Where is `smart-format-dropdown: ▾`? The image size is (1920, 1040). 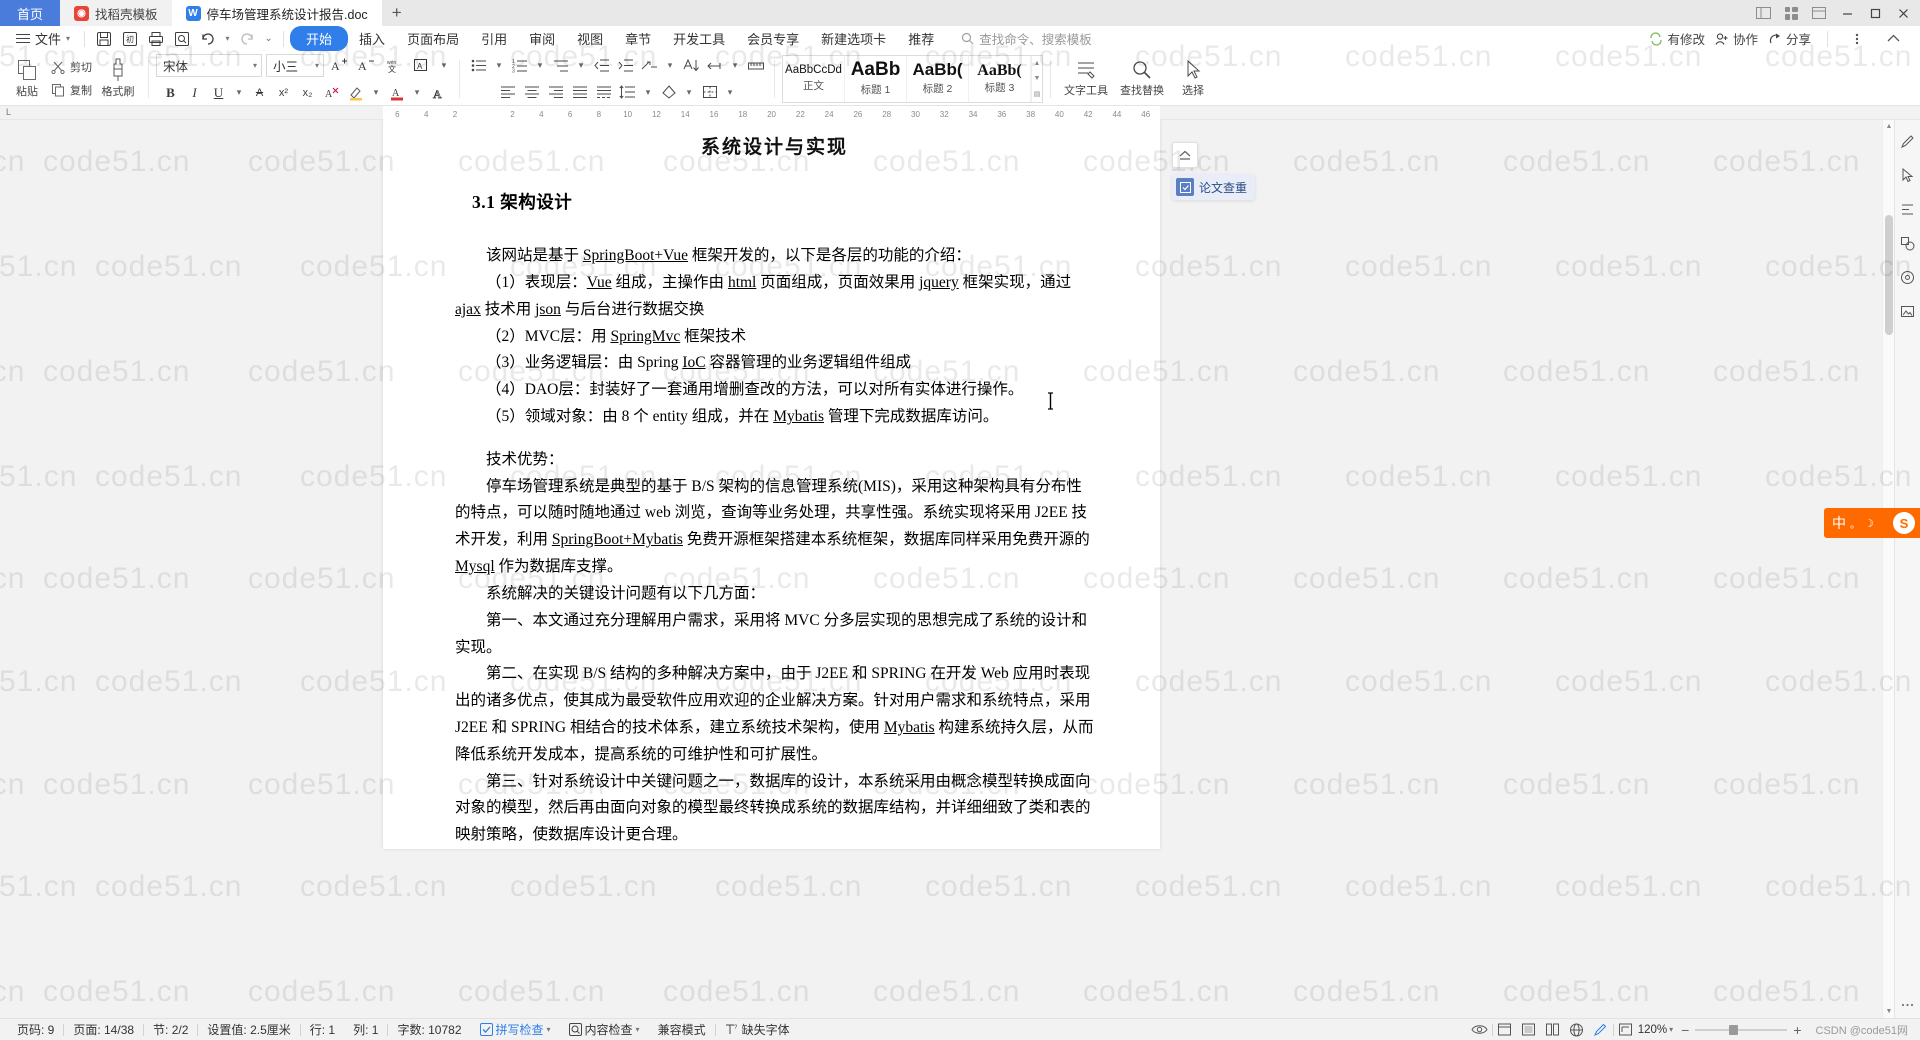
smart-format-dropdown: ▾ is located at coordinates (670, 65).